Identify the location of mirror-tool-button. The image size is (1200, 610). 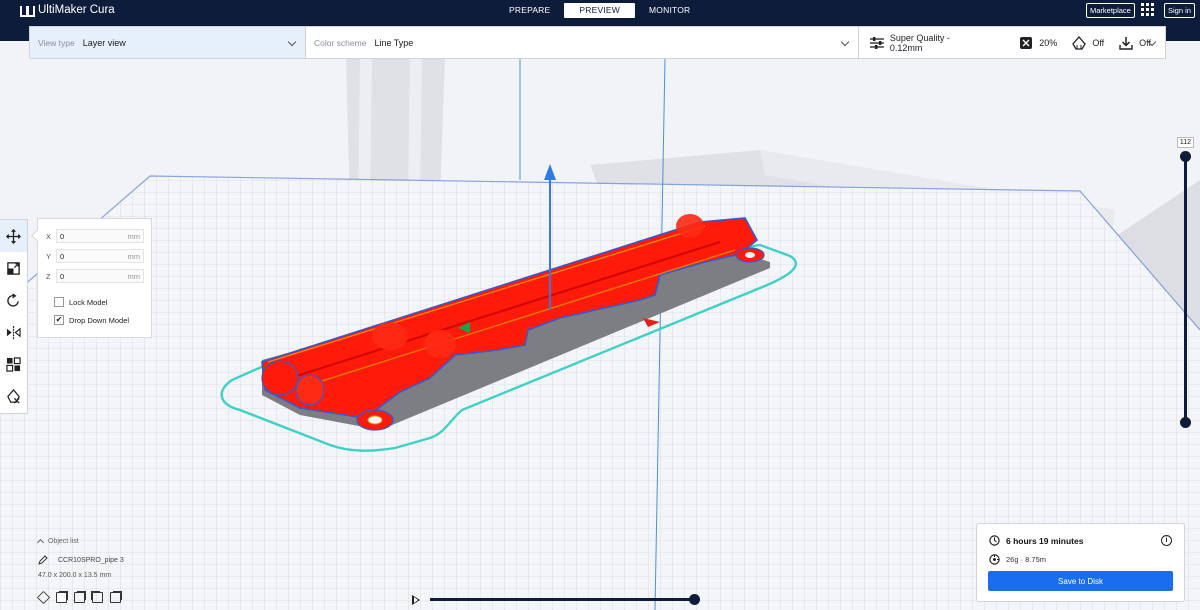
(13, 332).